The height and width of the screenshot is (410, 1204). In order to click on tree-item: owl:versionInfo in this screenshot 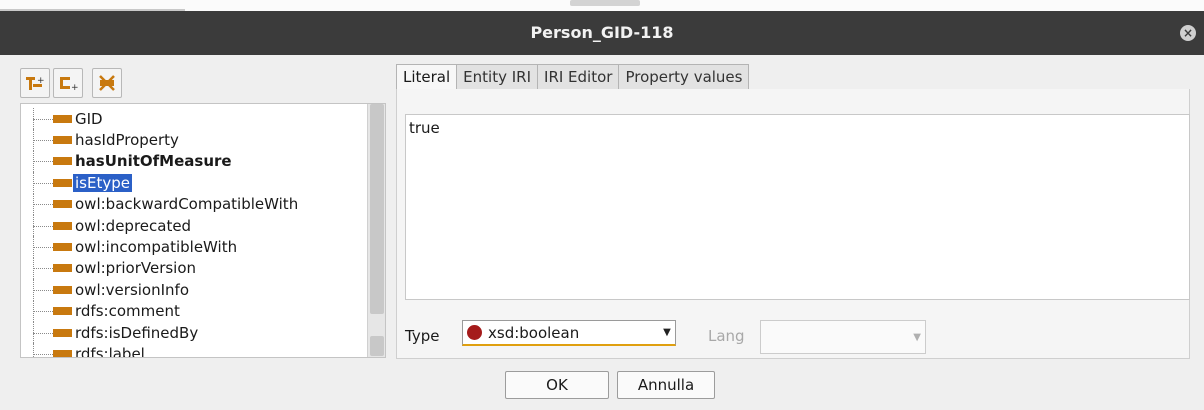, I will do `click(195, 290)`.